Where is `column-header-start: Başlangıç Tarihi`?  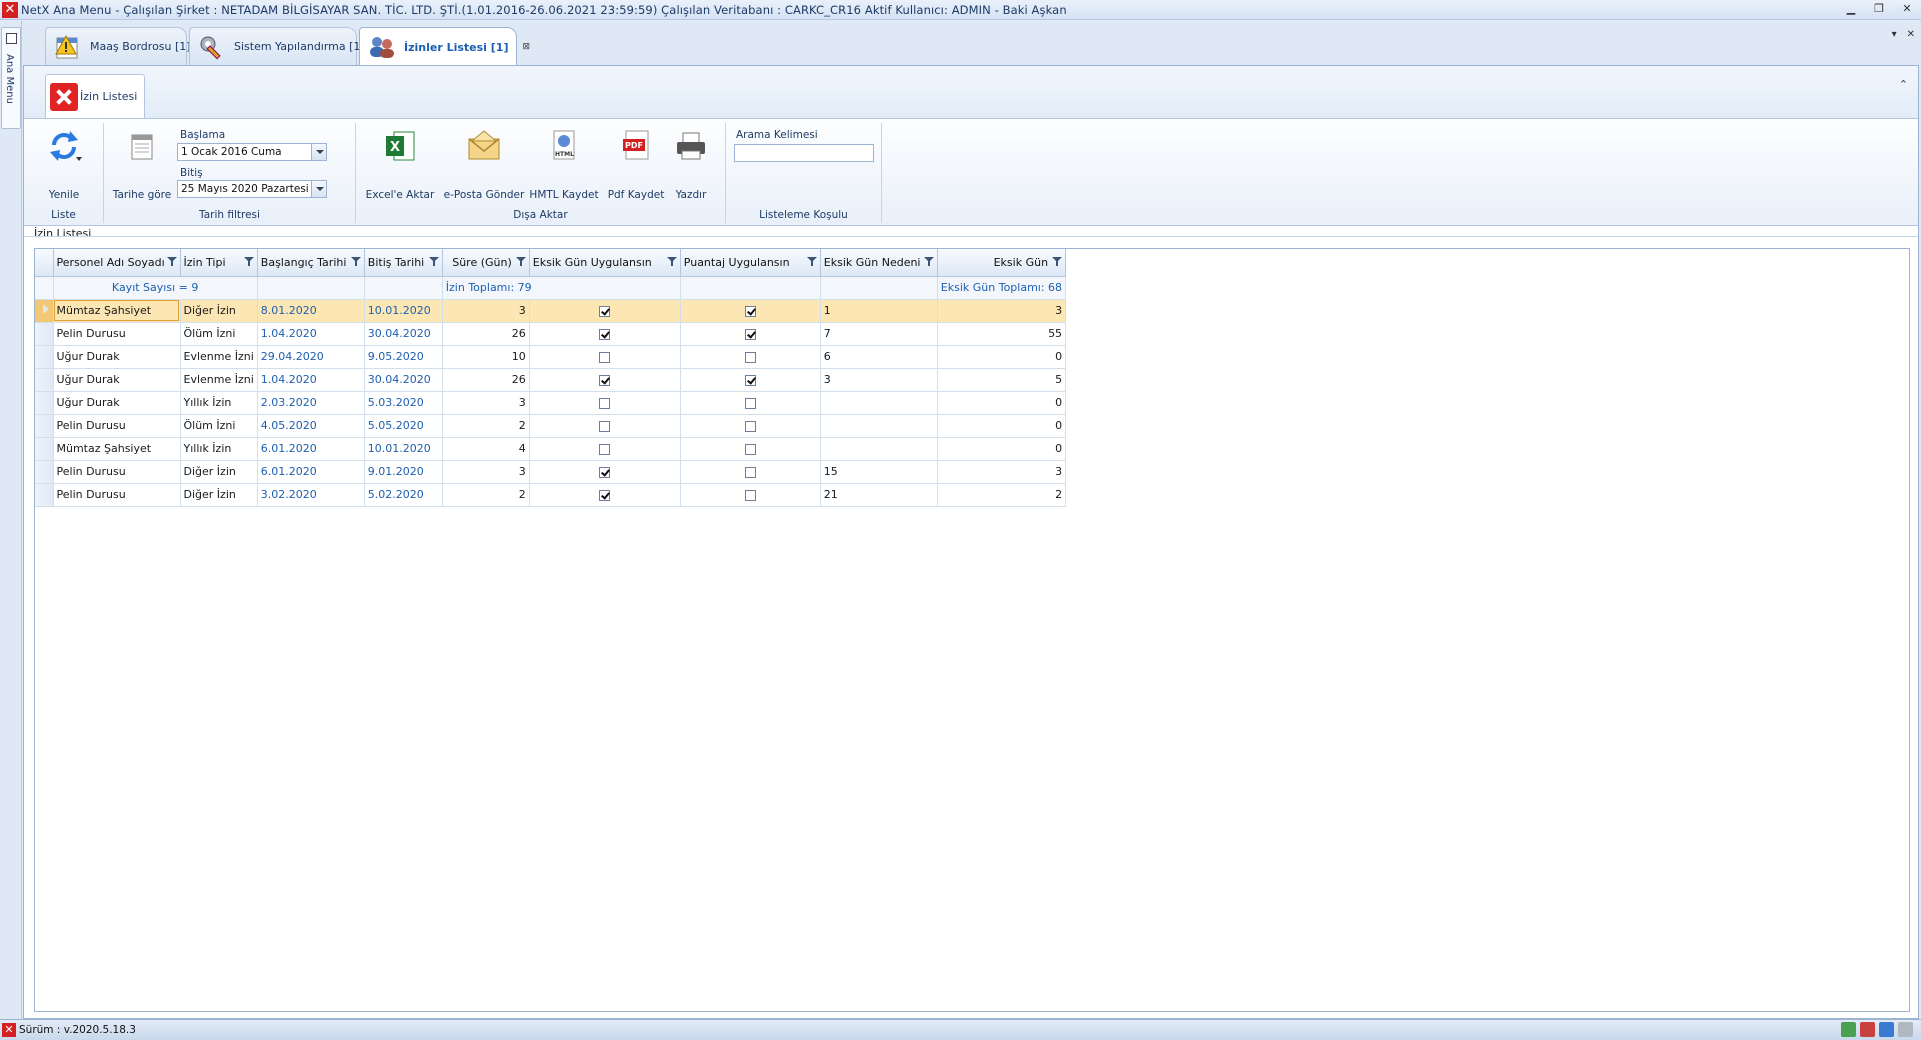
column-header-start: Başlangıç Tarihi is located at coordinates (311, 263).